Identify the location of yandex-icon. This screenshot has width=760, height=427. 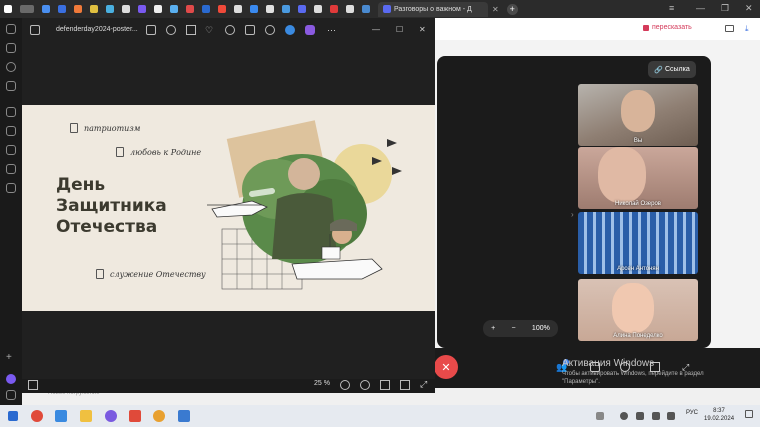
(135, 416).